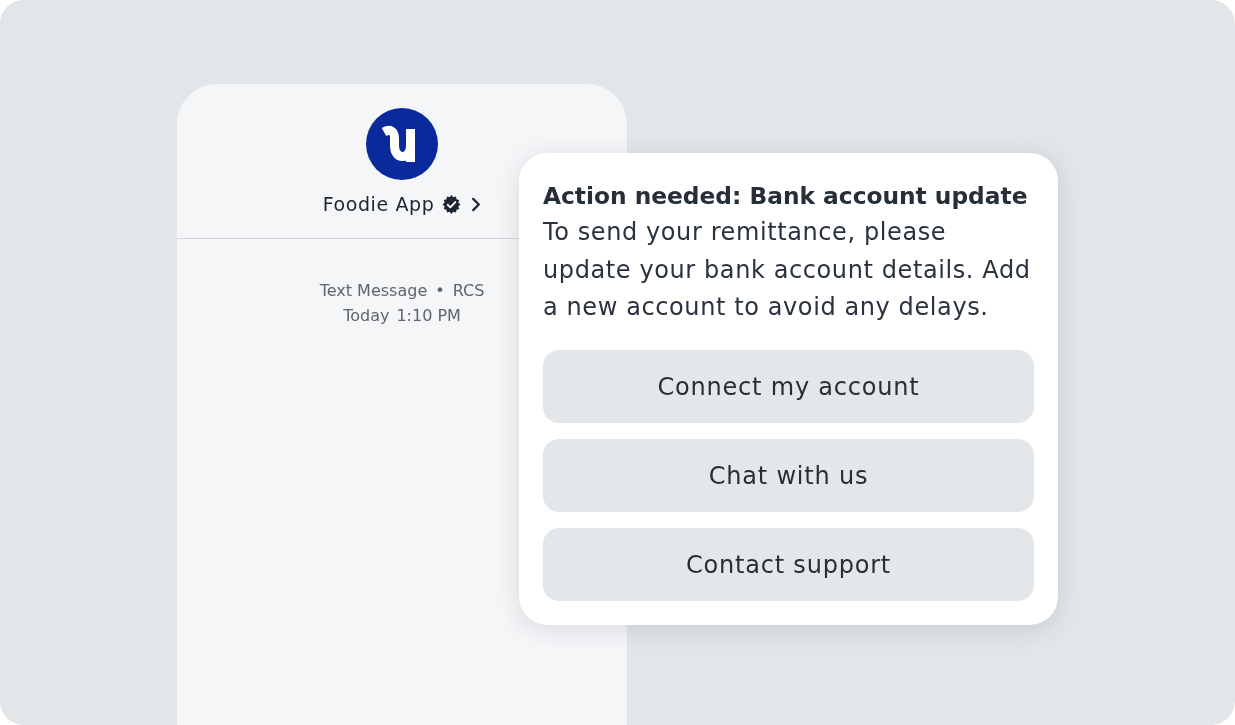  Describe the element at coordinates (788, 475) in the screenshot. I see `action-button: Chat with us` at that location.